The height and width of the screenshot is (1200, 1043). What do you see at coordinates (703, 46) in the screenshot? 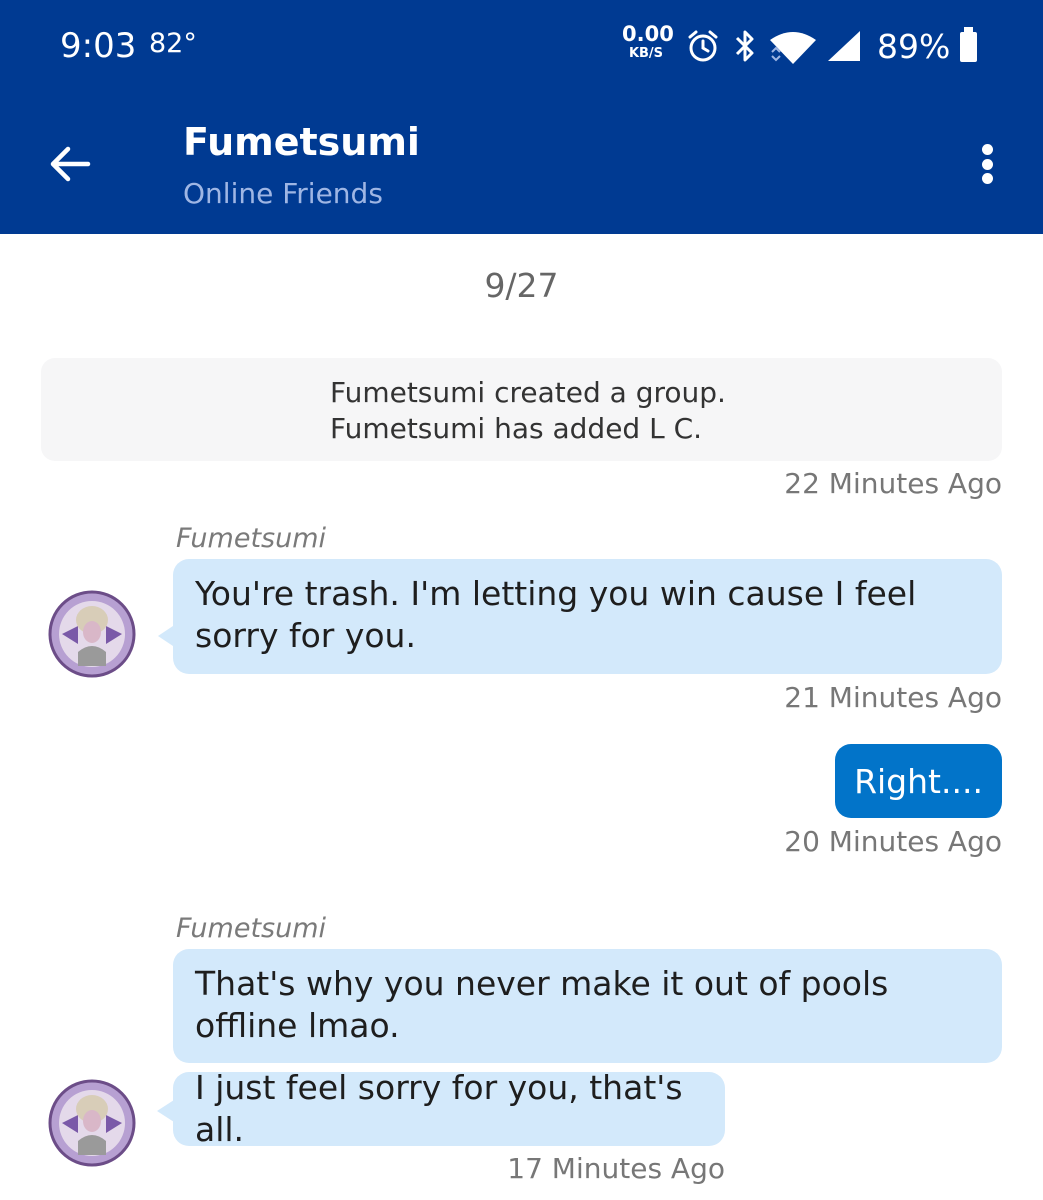
I see `alarm-icon` at bounding box center [703, 46].